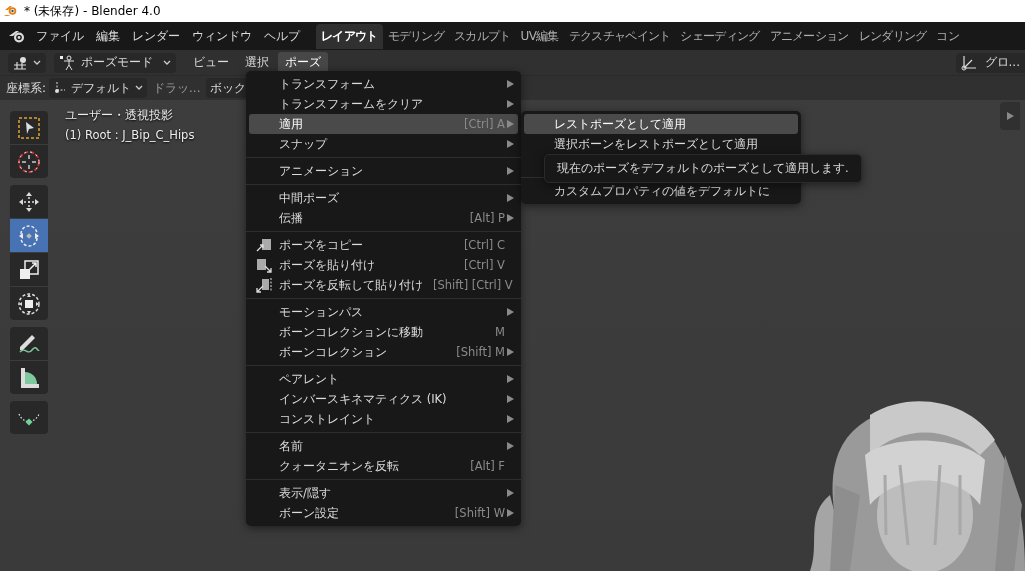  I want to click on active-object: (1) Root : J_Bip_C_Hips, so click(130, 135).